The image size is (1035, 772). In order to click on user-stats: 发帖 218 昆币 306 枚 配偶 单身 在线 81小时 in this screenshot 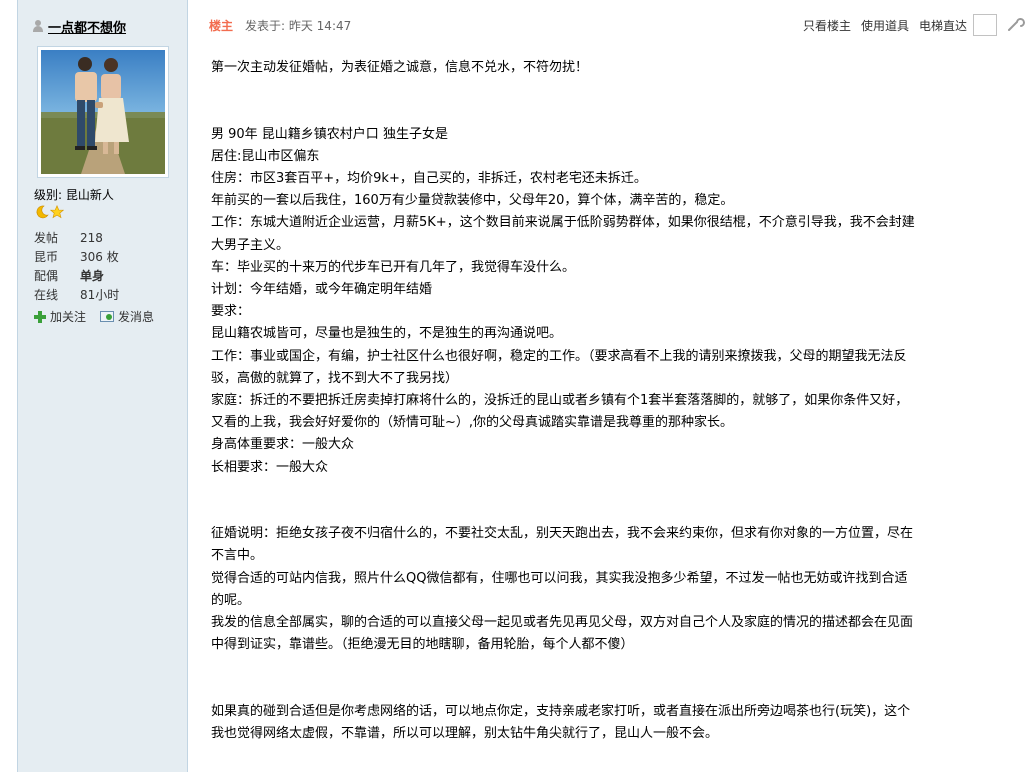, I will do `click(109, 266)`.